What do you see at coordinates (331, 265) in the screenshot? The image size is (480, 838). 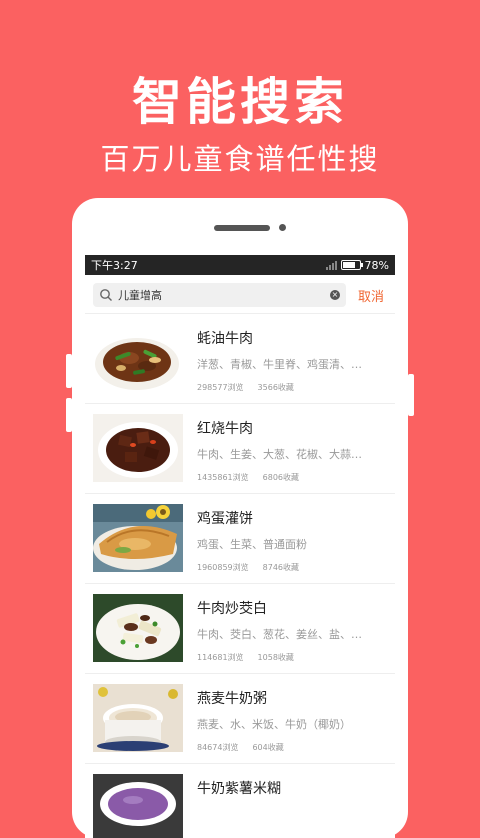 I see `signal-icon` at bounding box center [331, 265].